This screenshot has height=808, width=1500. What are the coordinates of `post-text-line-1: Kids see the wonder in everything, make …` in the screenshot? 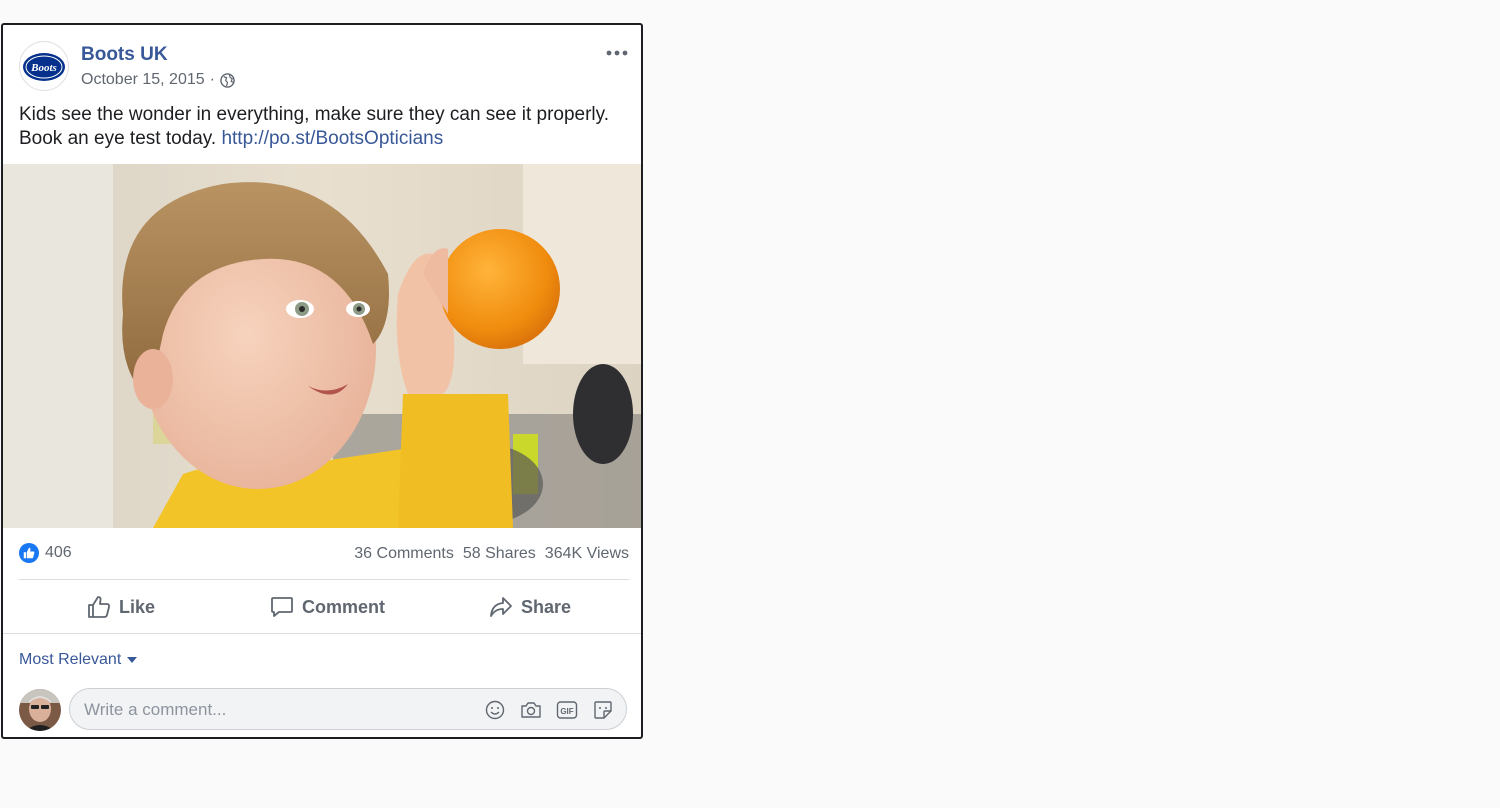 It's located at (314, 114).